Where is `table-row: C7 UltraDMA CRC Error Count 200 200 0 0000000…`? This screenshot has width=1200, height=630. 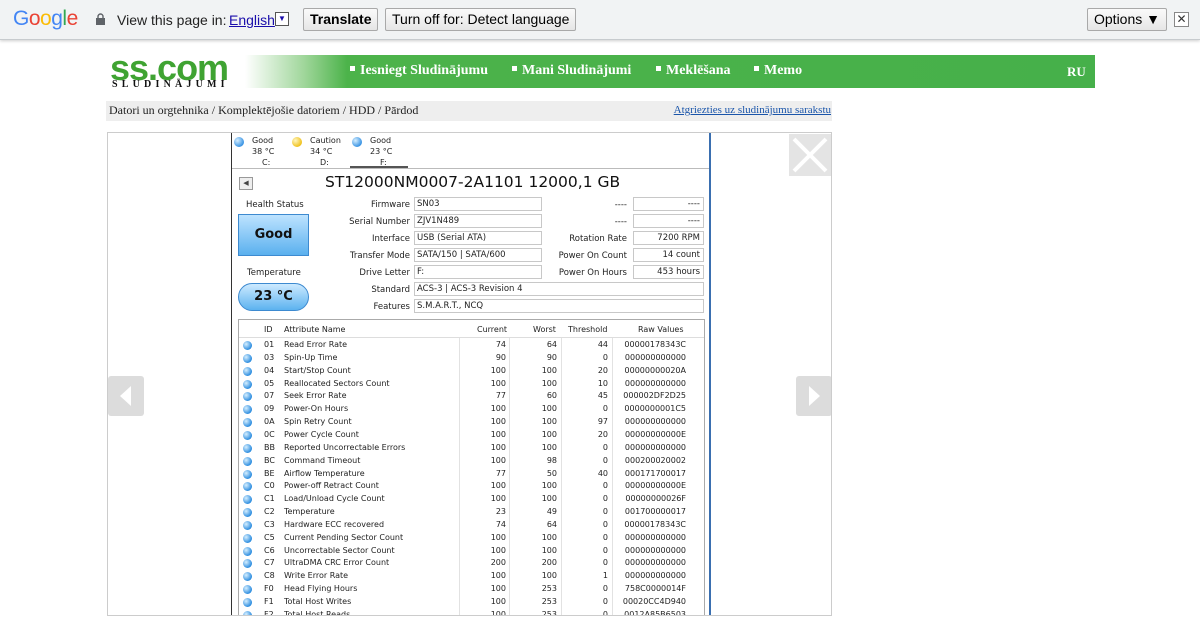 table-row: C7 UltraDMA CRC Error Count 200 200 0 0000000… is located at coordinates (471, 563).